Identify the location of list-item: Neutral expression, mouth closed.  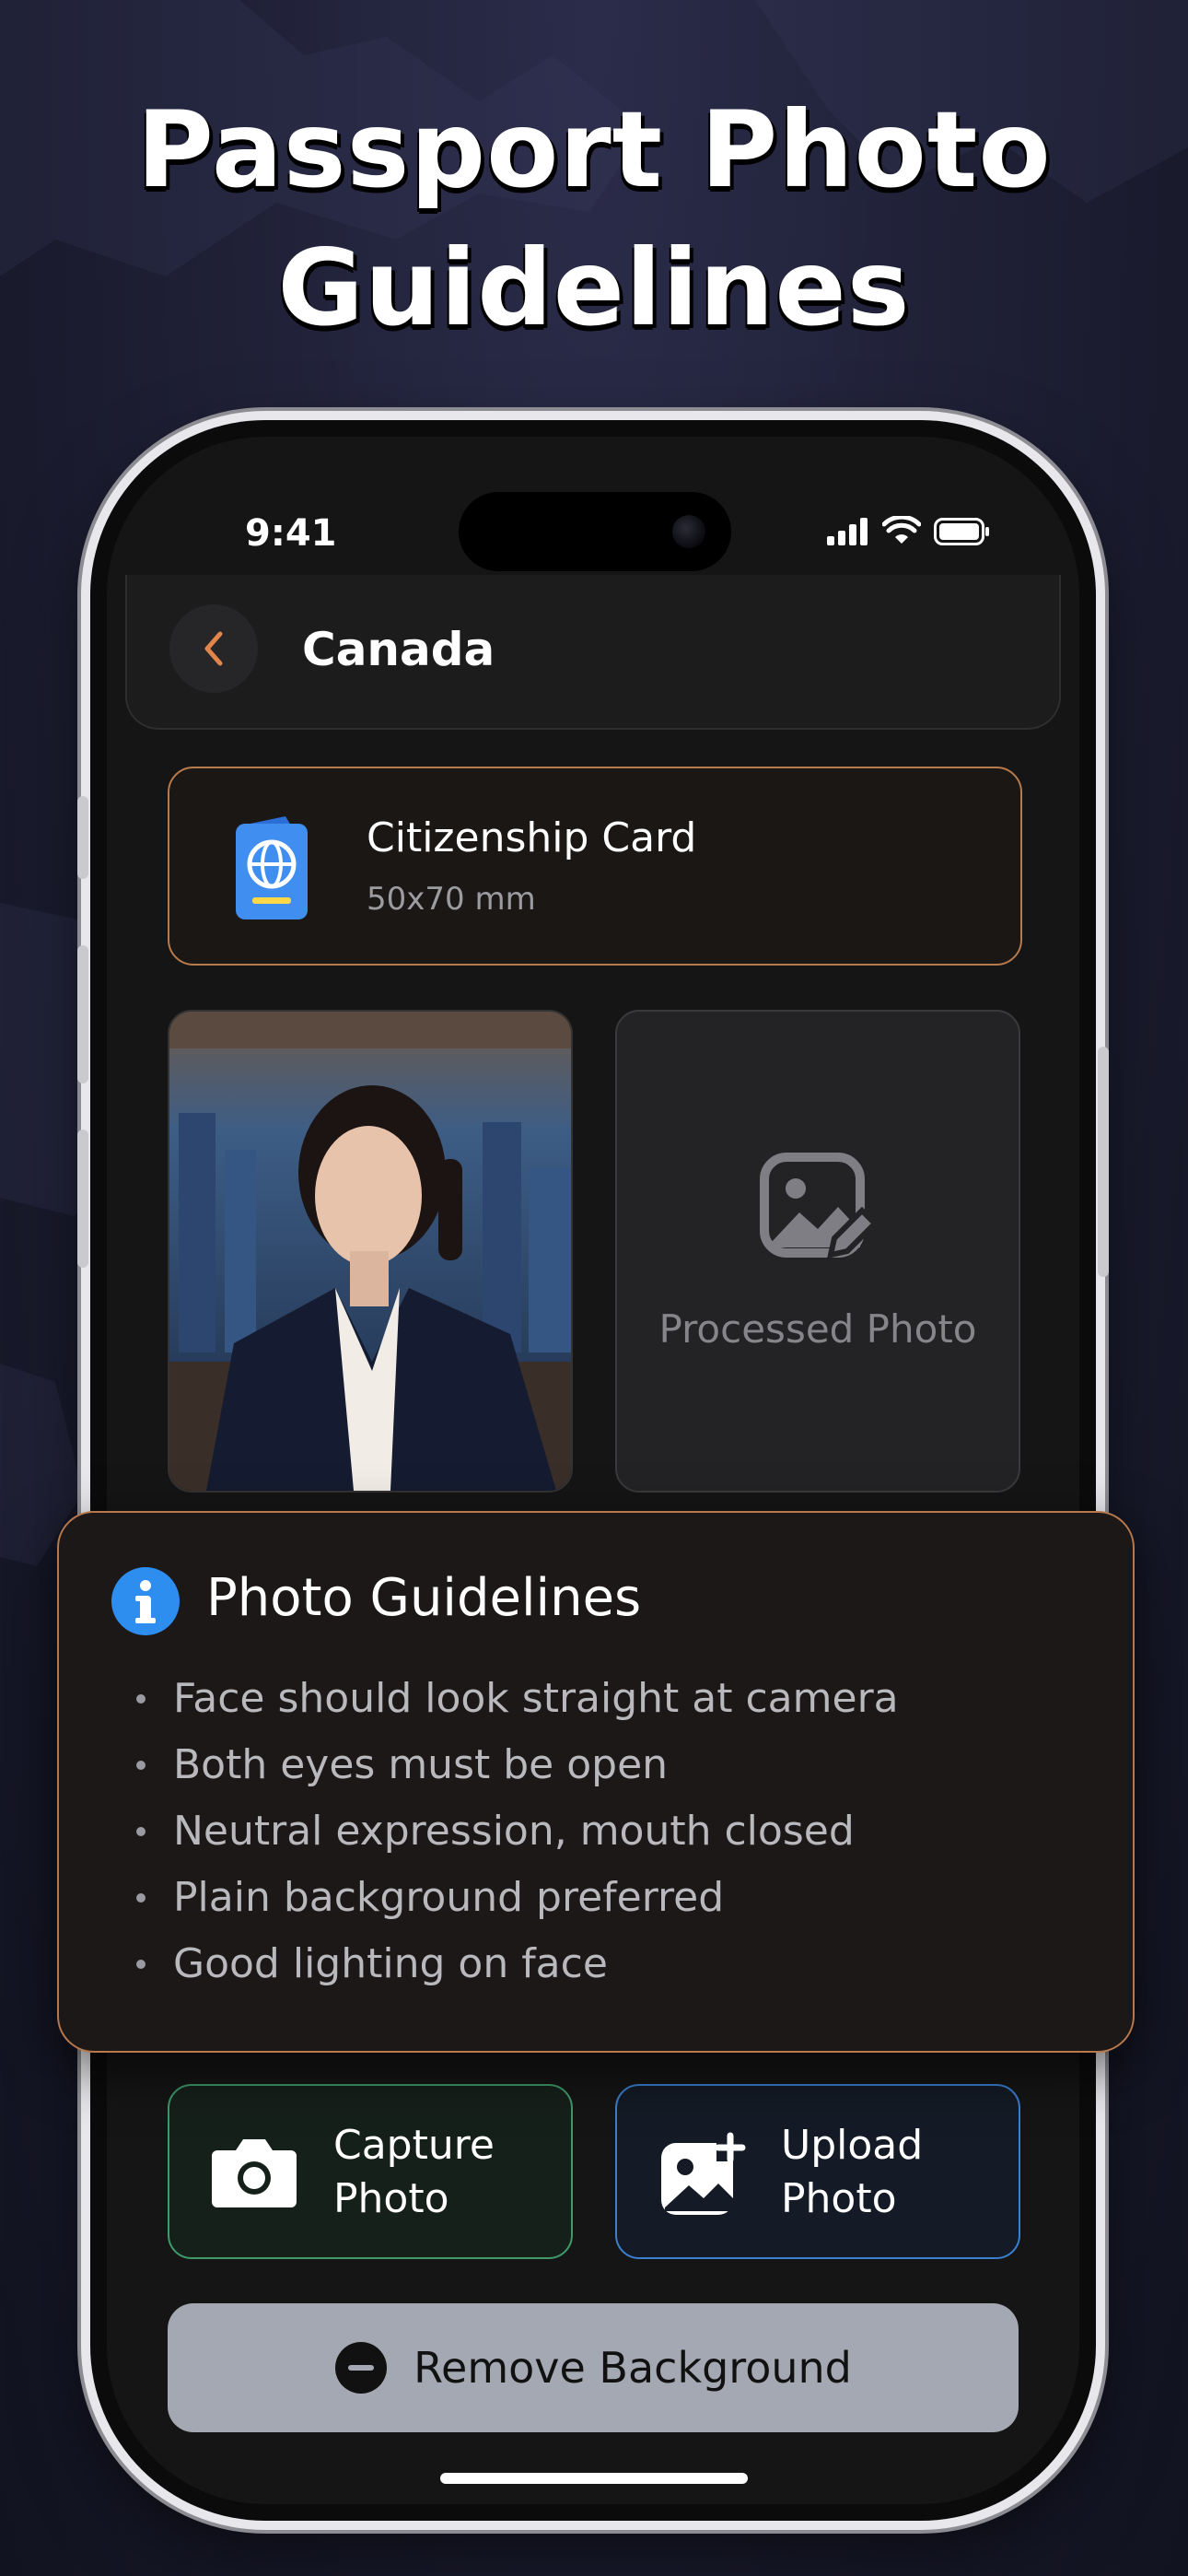
(517, 1831).